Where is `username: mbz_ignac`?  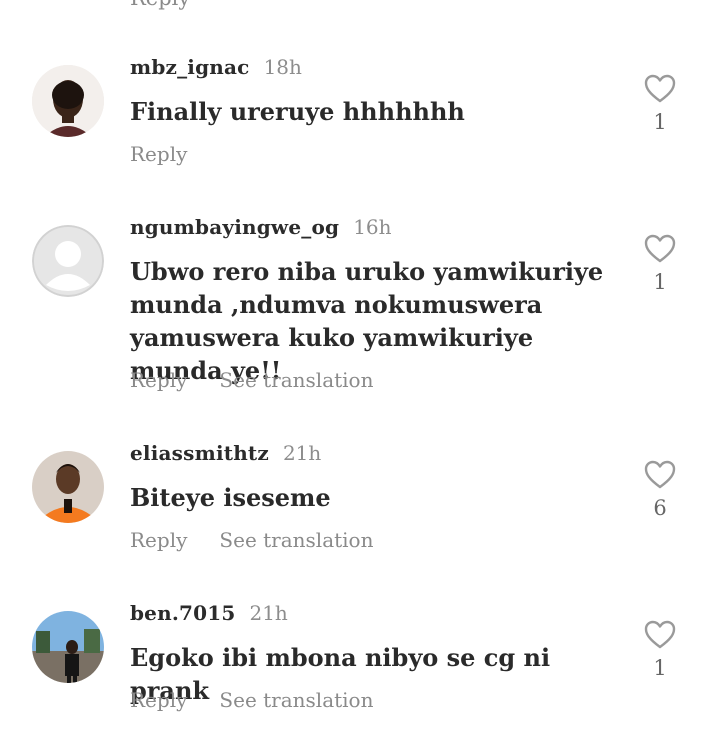
username: mbz_ignac is located at coordinates (190, 67).